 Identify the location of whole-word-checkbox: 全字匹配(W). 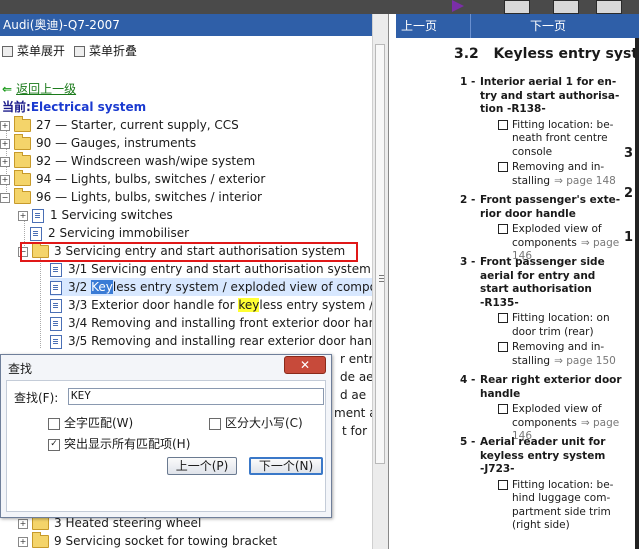
(90, 422).